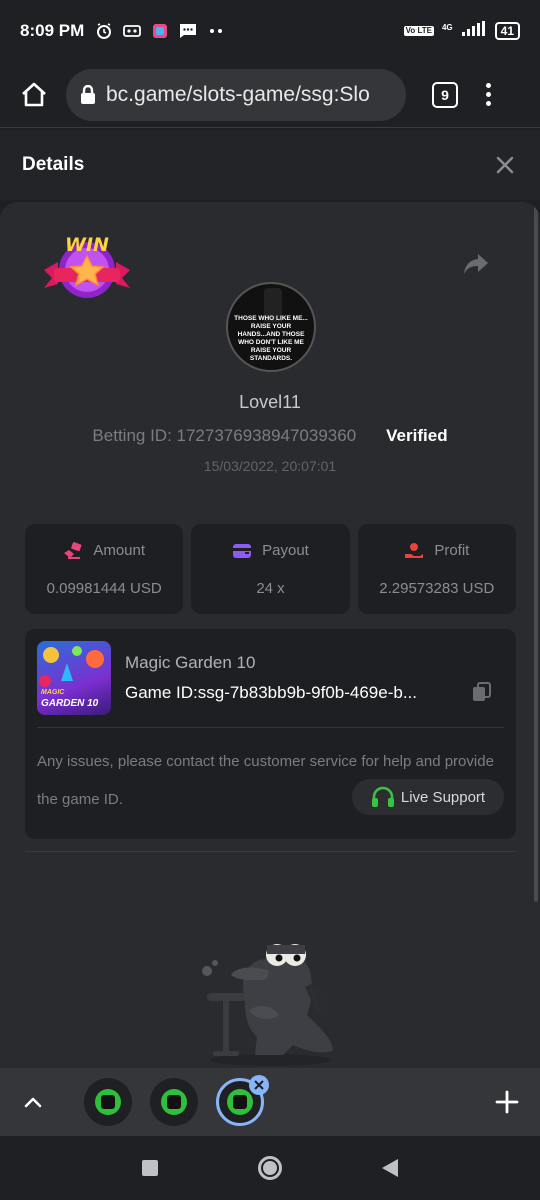 This screenshot has width=540, height=1200. I want to click on tab-thumbnail-active, so click(242, 1100).